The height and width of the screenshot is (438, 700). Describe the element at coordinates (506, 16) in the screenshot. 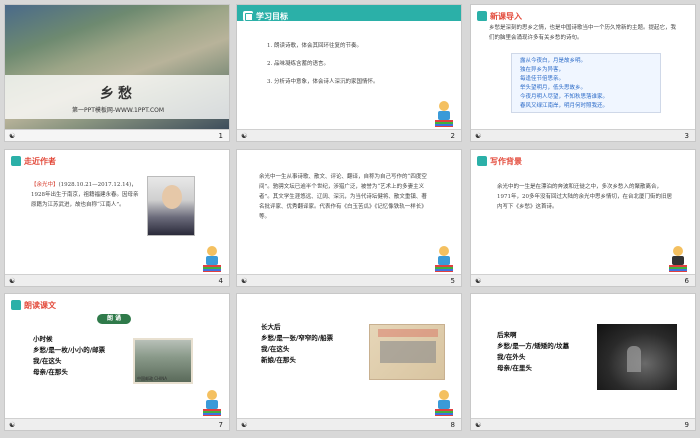

I see `slide-heading: 新课导入` at that location.